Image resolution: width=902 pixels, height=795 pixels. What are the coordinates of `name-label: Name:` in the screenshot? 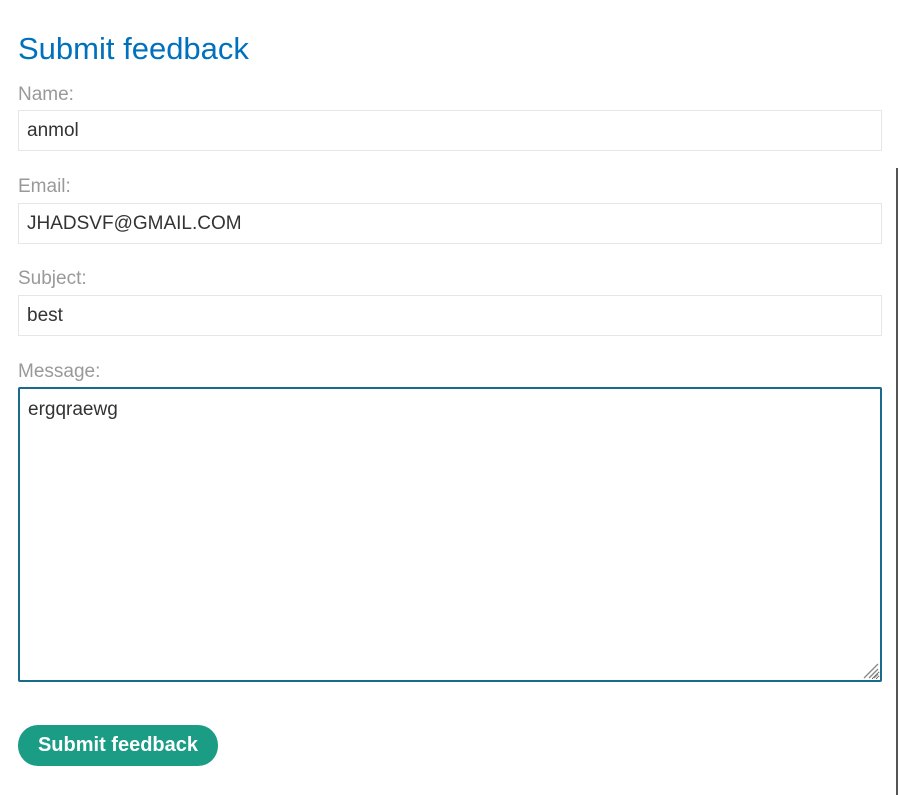 It's located at (46, 94).